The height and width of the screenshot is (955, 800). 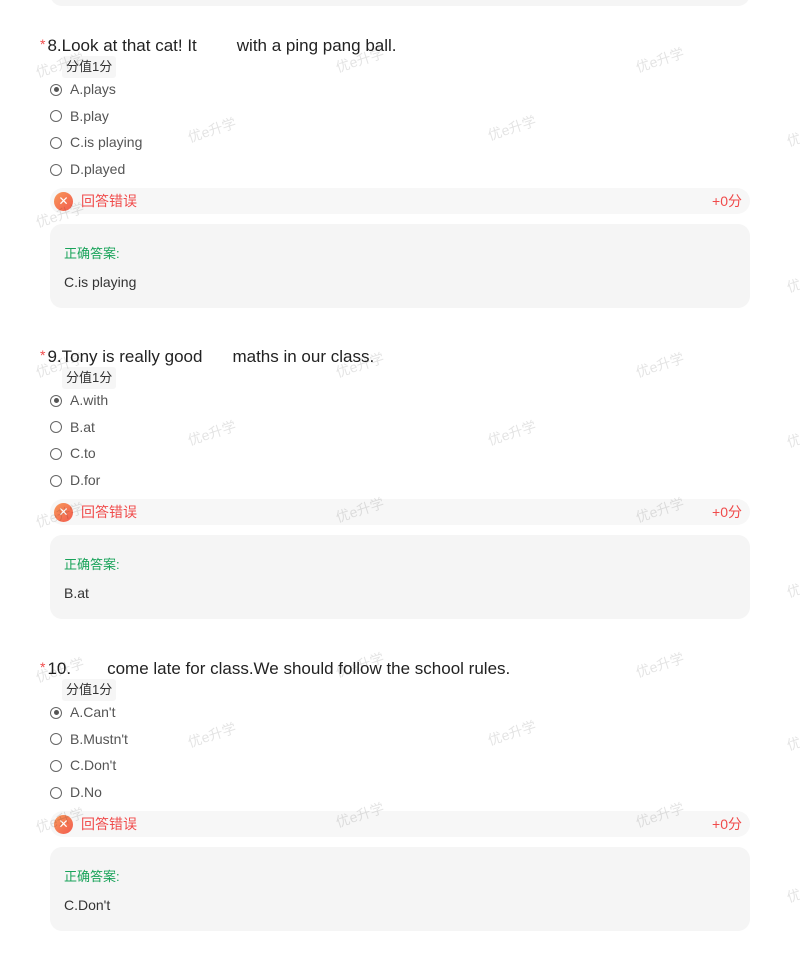 I want to click on question-text-after: with a ping pang ball., so click(x=316, y=45).